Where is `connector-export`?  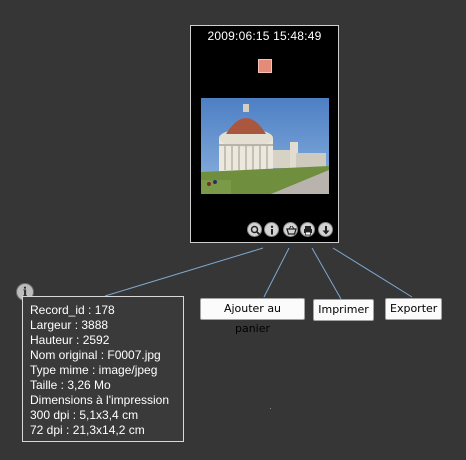 connector-export is located at coordinates (372, 272).